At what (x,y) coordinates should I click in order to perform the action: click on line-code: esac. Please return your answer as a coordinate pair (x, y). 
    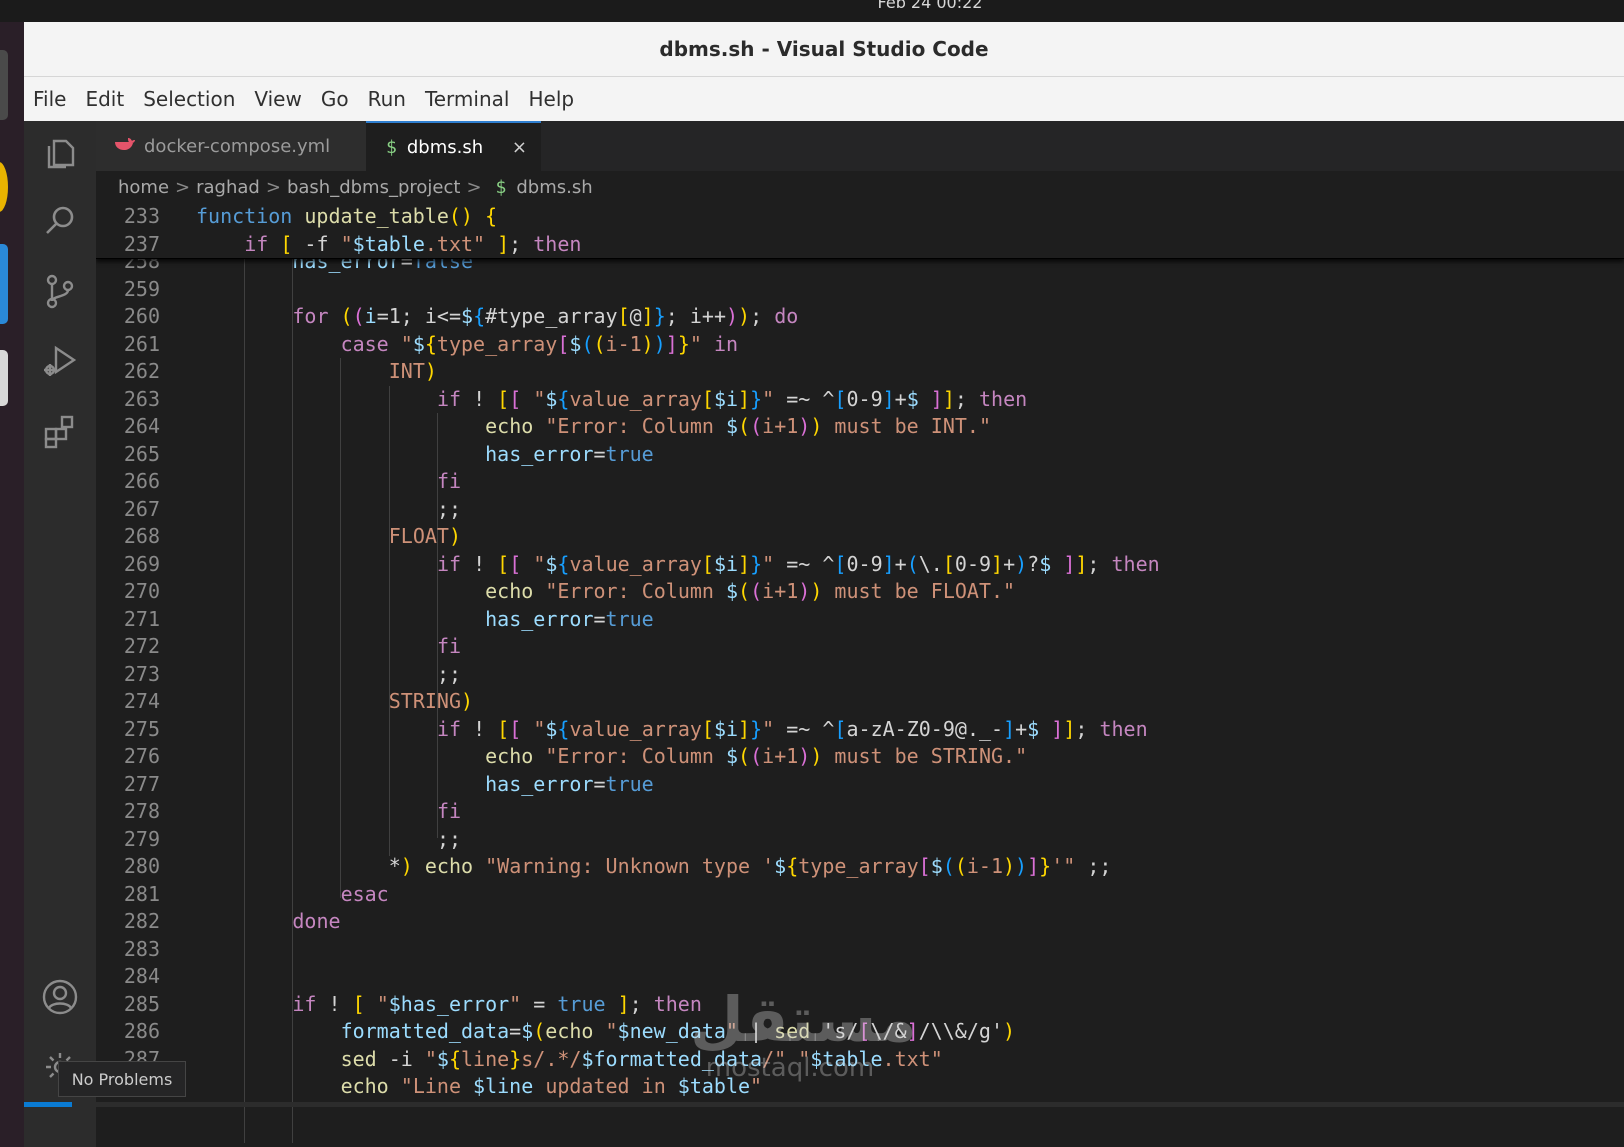
    Looking at the image, I should click on (364, 893).